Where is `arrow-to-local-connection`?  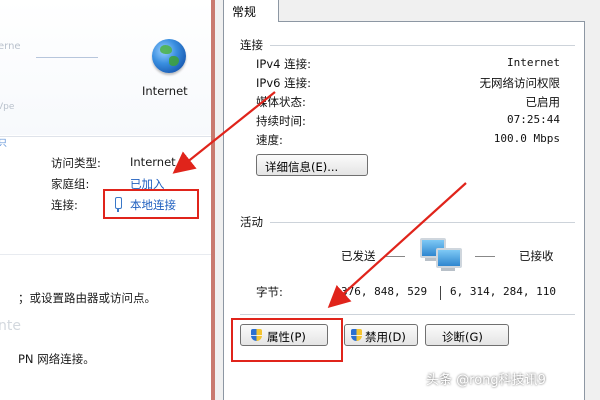
arrow-to-local-connection is located at coordinates (224, 132).